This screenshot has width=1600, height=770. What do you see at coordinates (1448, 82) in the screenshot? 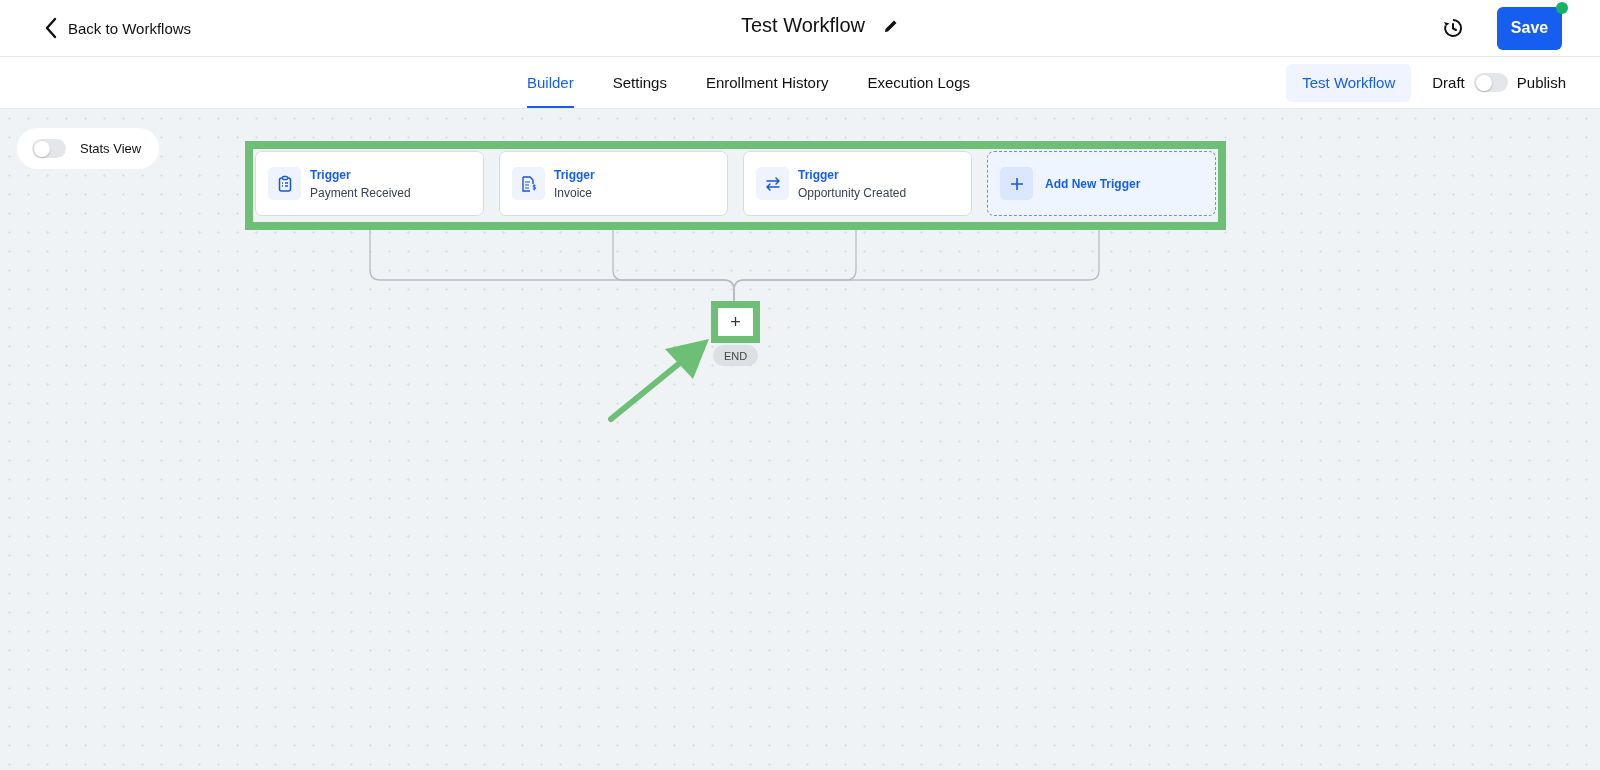
I see `draft-label: Draft` at bounding box center [1448, 82].